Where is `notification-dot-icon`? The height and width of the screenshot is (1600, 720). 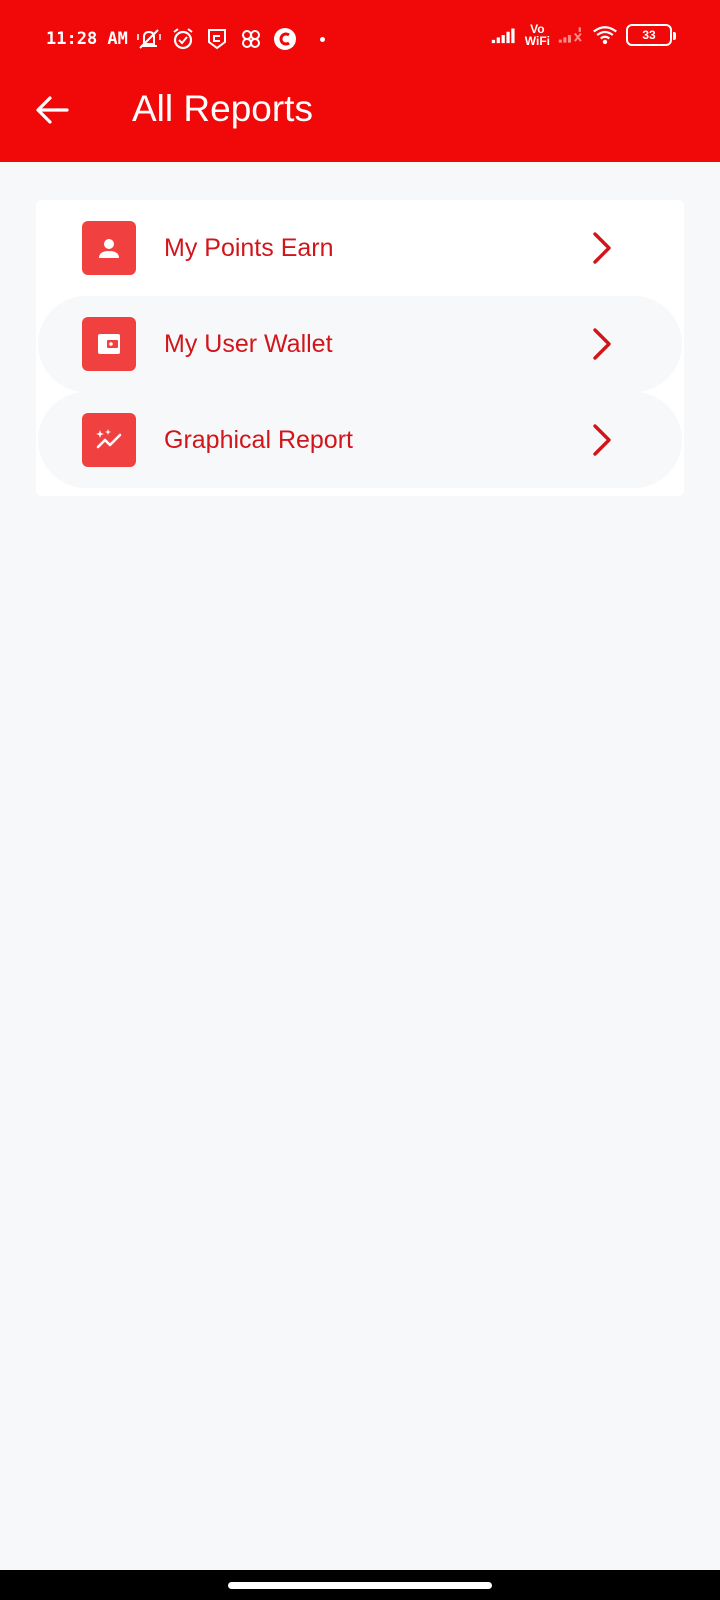 notification-dot-icon is located at coordinates (322, 39).